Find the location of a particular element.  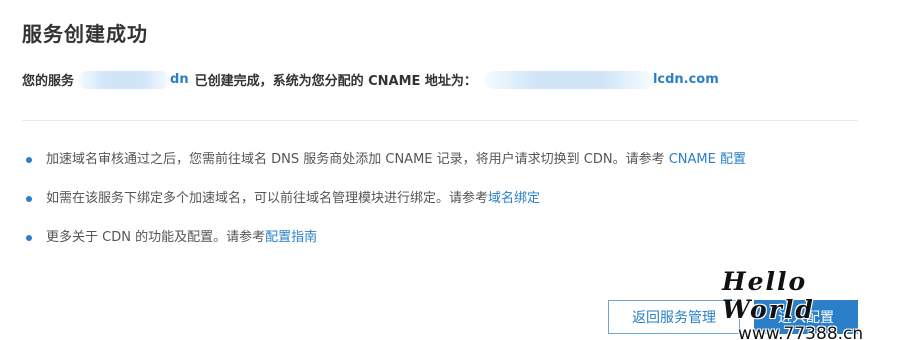

tip-item: 更多关于 CDN 的功能及配置。请参考配置指南 is located at coordinates (386, 238).